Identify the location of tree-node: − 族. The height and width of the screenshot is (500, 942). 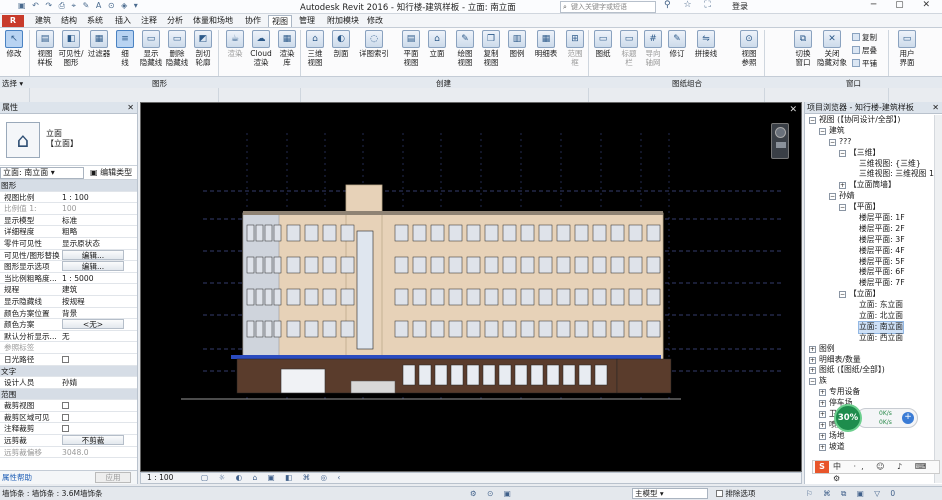
(870, 381).